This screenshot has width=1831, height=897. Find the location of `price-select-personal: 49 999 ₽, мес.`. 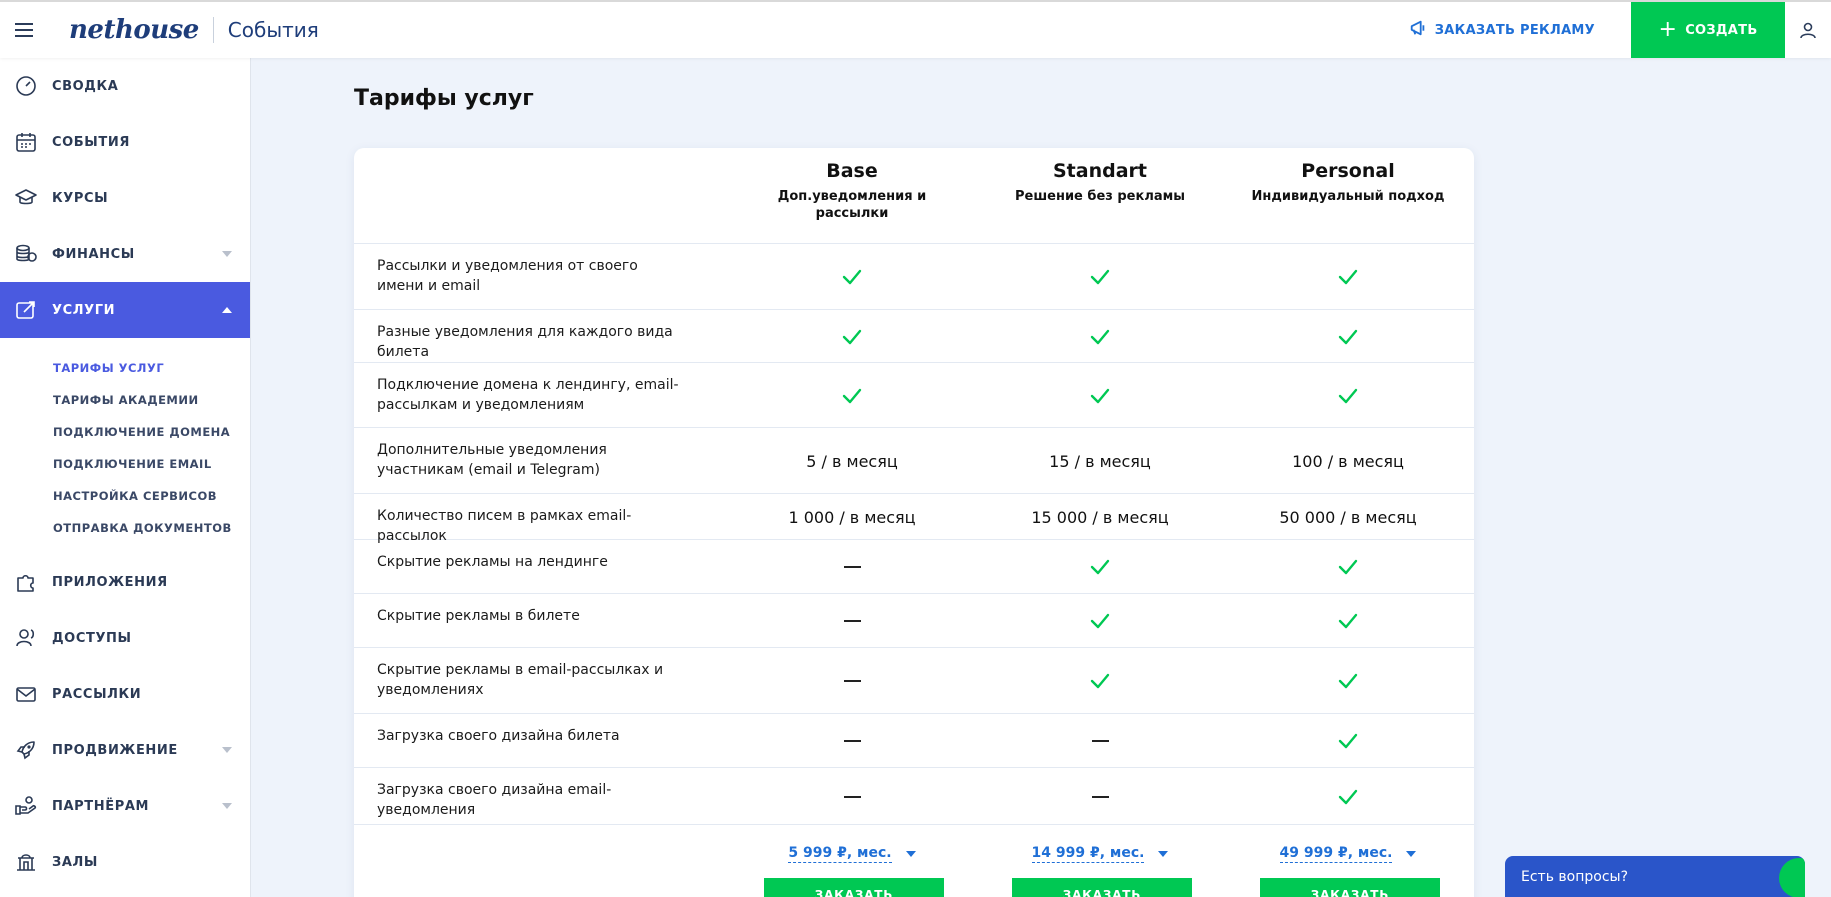

price-select-personal: 49 999 ₽, мес. is located at coordinates (1348, 854).